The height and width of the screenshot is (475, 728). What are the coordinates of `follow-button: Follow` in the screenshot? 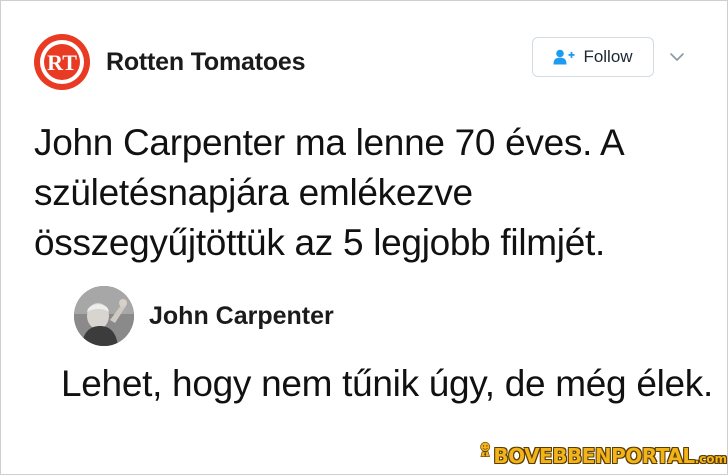 It's located at (593, 57).